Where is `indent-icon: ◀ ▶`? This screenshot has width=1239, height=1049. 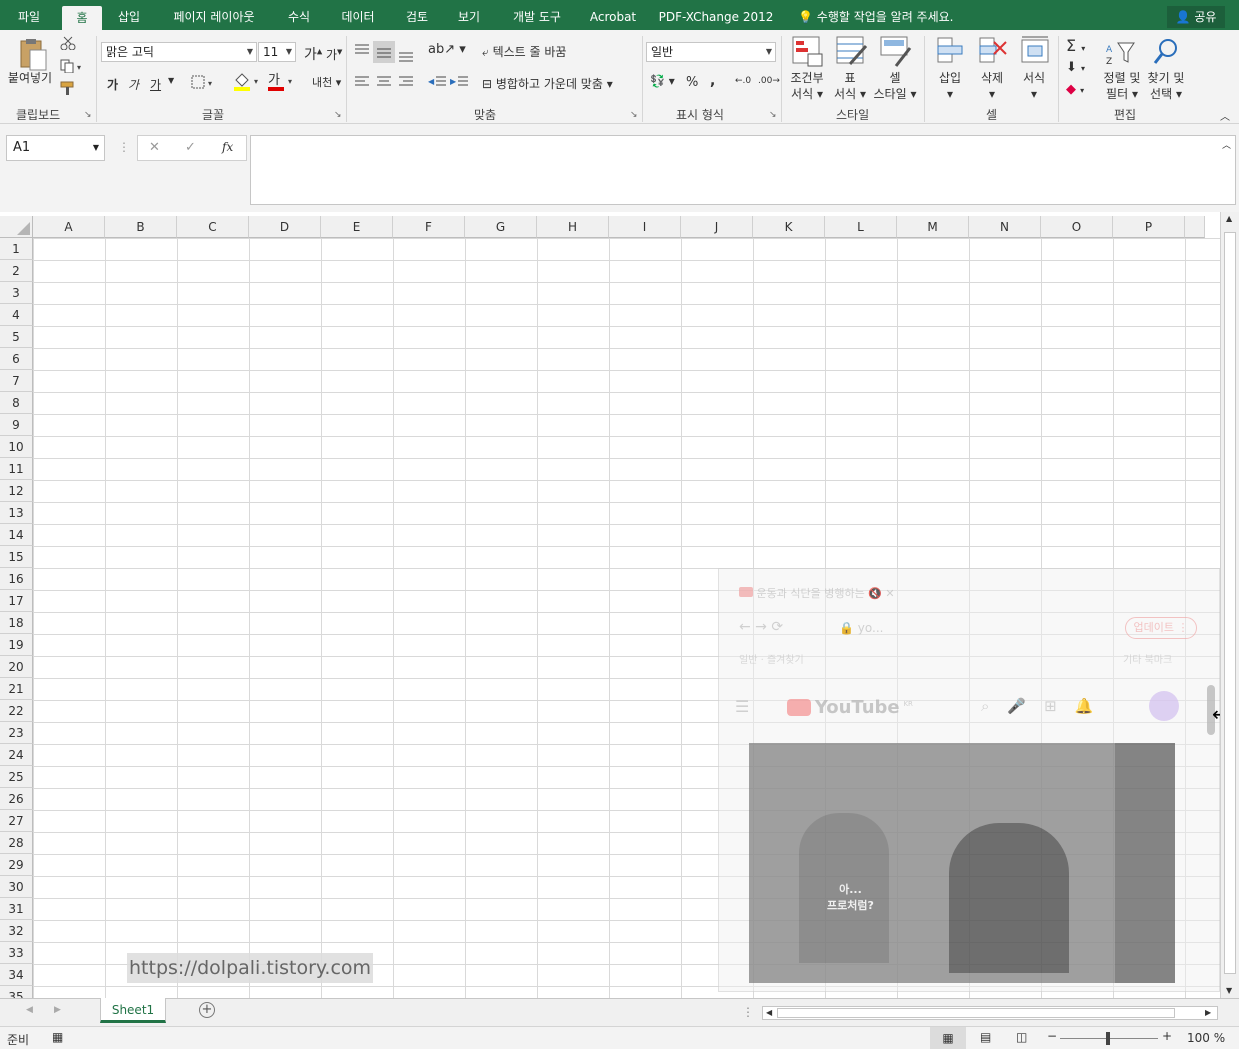
indent-icon: ◀ ▶ is located at coordinates (449, 83).